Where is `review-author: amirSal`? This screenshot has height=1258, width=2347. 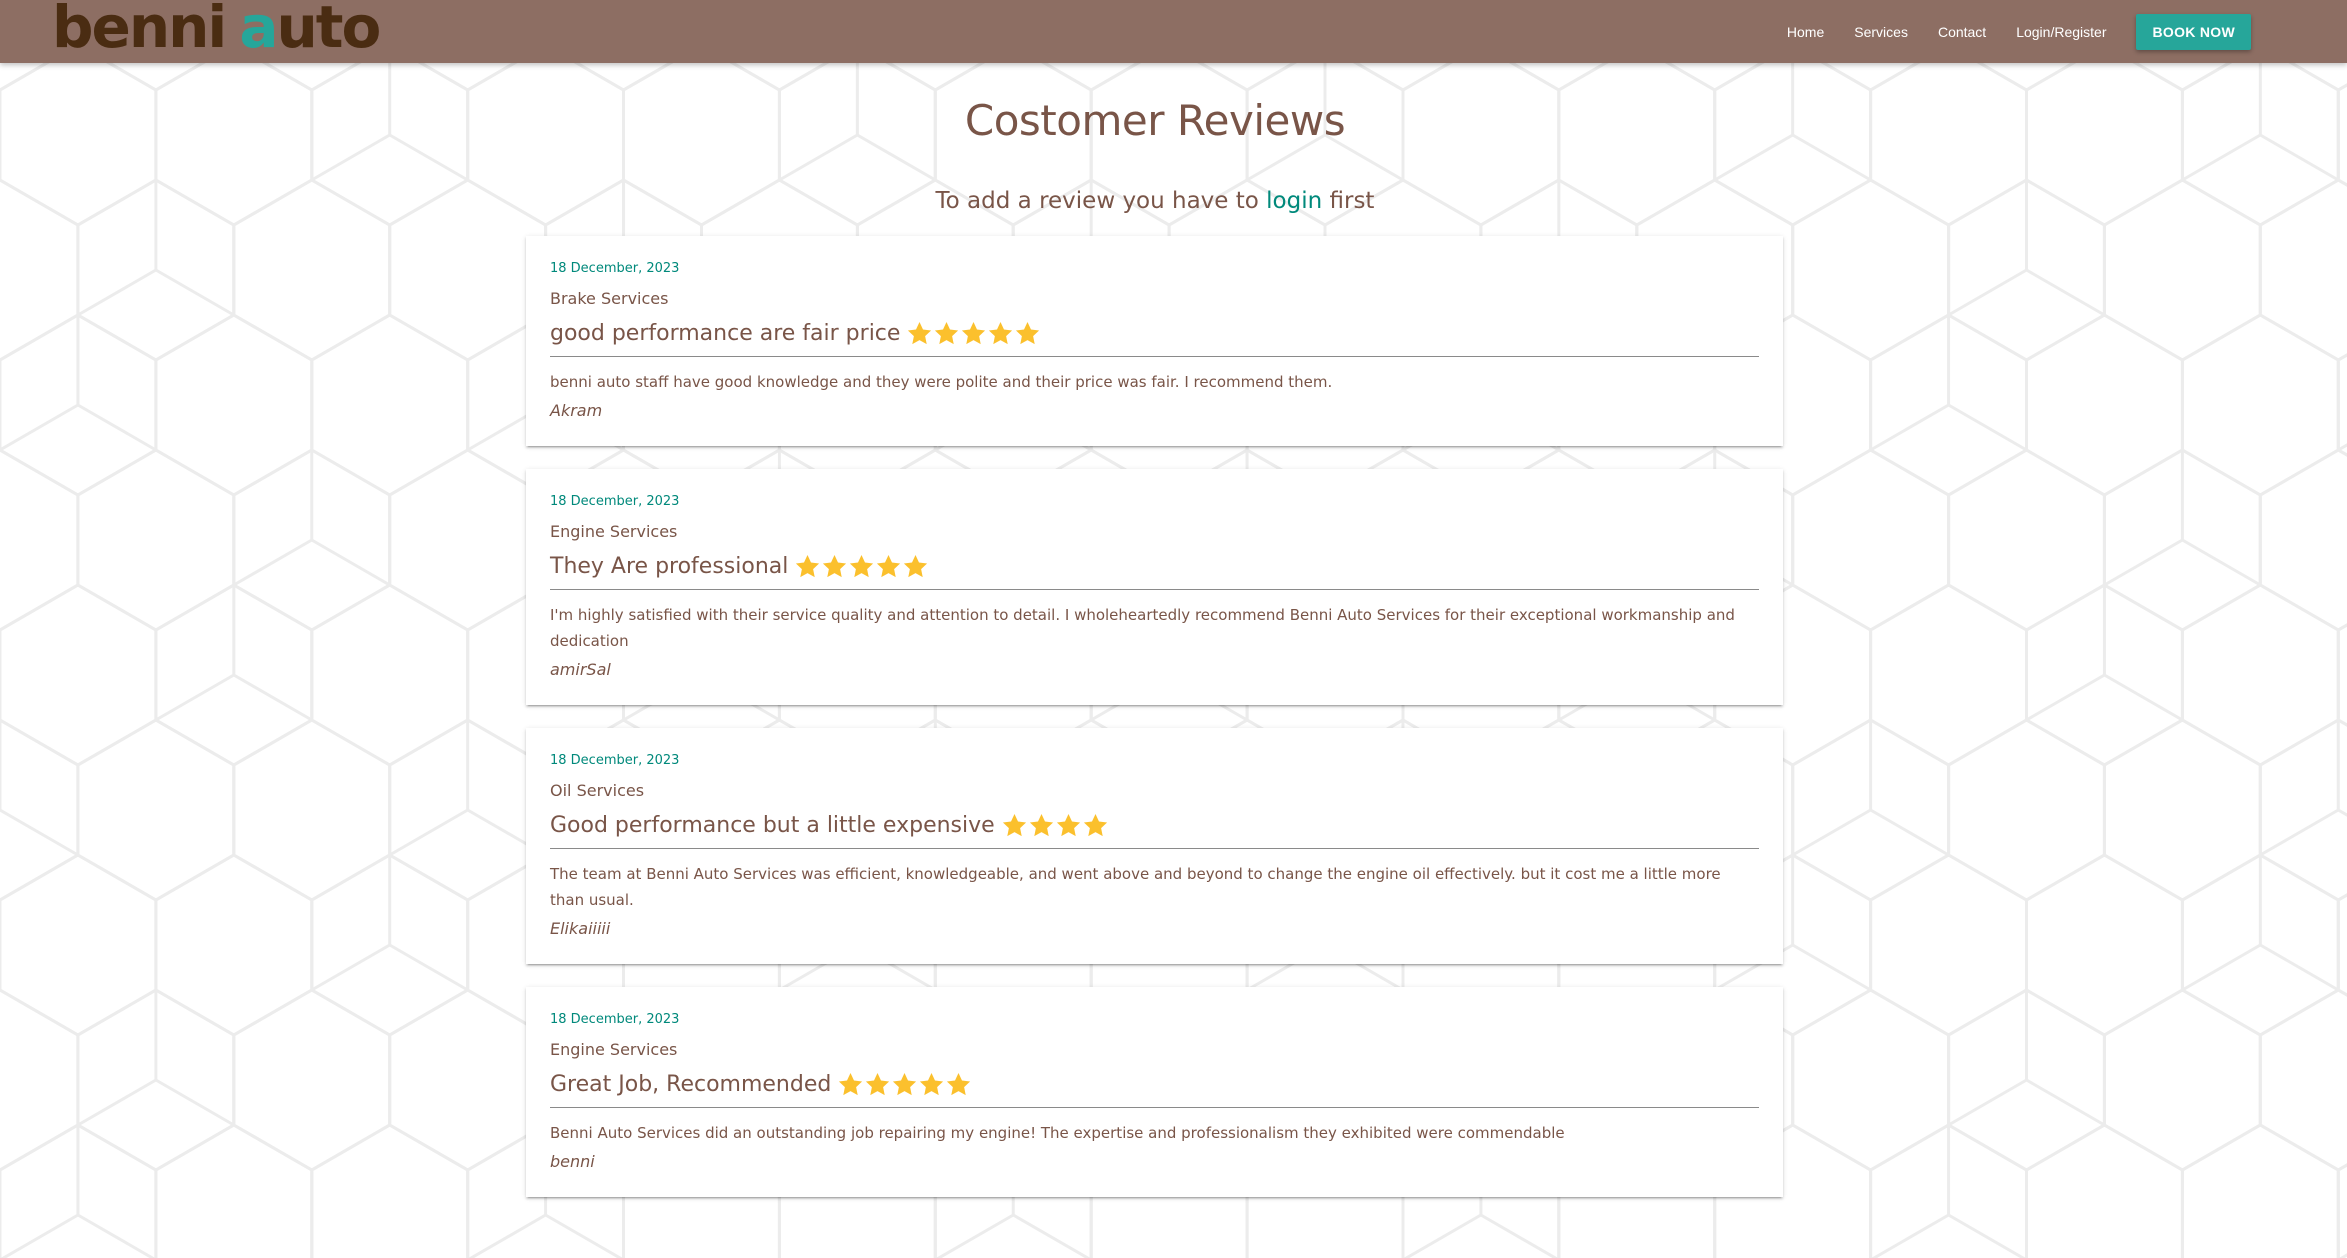
review-author: amirSal is located at coordinates (580, 669).